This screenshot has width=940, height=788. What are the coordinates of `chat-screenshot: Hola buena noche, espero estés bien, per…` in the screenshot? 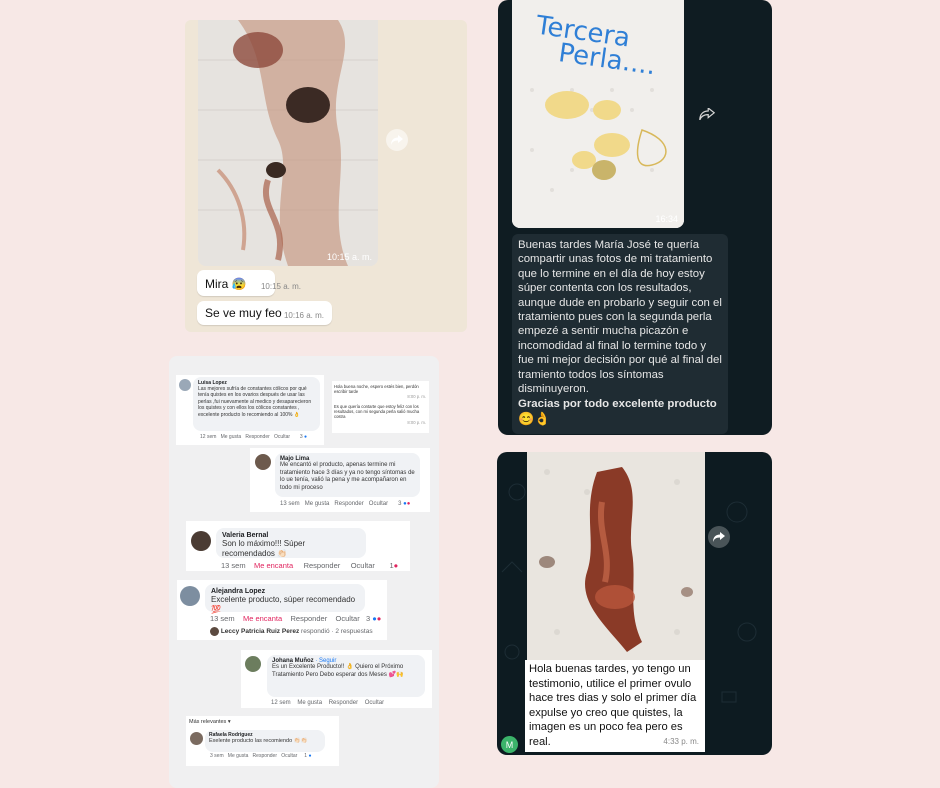 It's located at (380, 407).